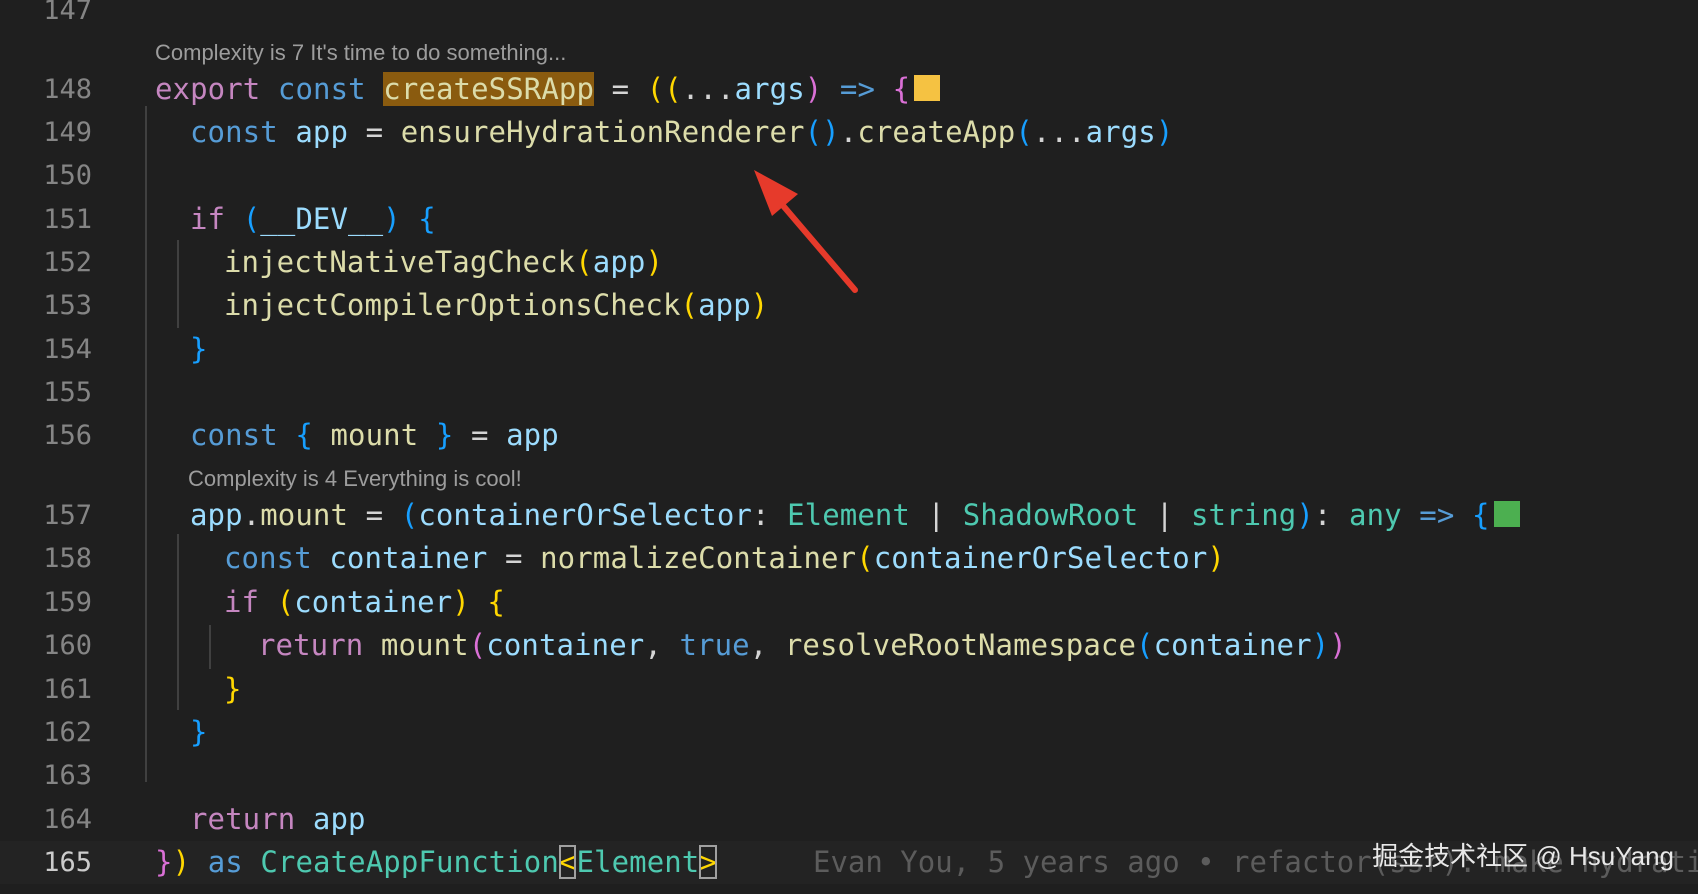 The image size is (1698, 894). What do you see at coordinates (67, 89) in the screenshot?
I see `line-number: 148` at bounding box center [67, 89].